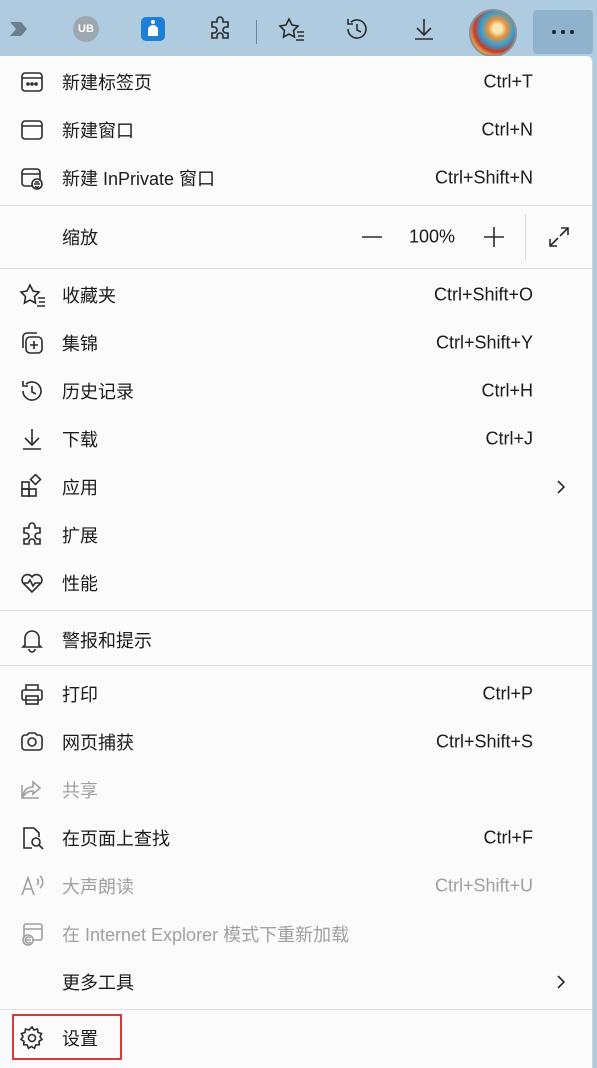  I want to click on menu-item-print: 打印 Ctrl+P, so click(296, 694).